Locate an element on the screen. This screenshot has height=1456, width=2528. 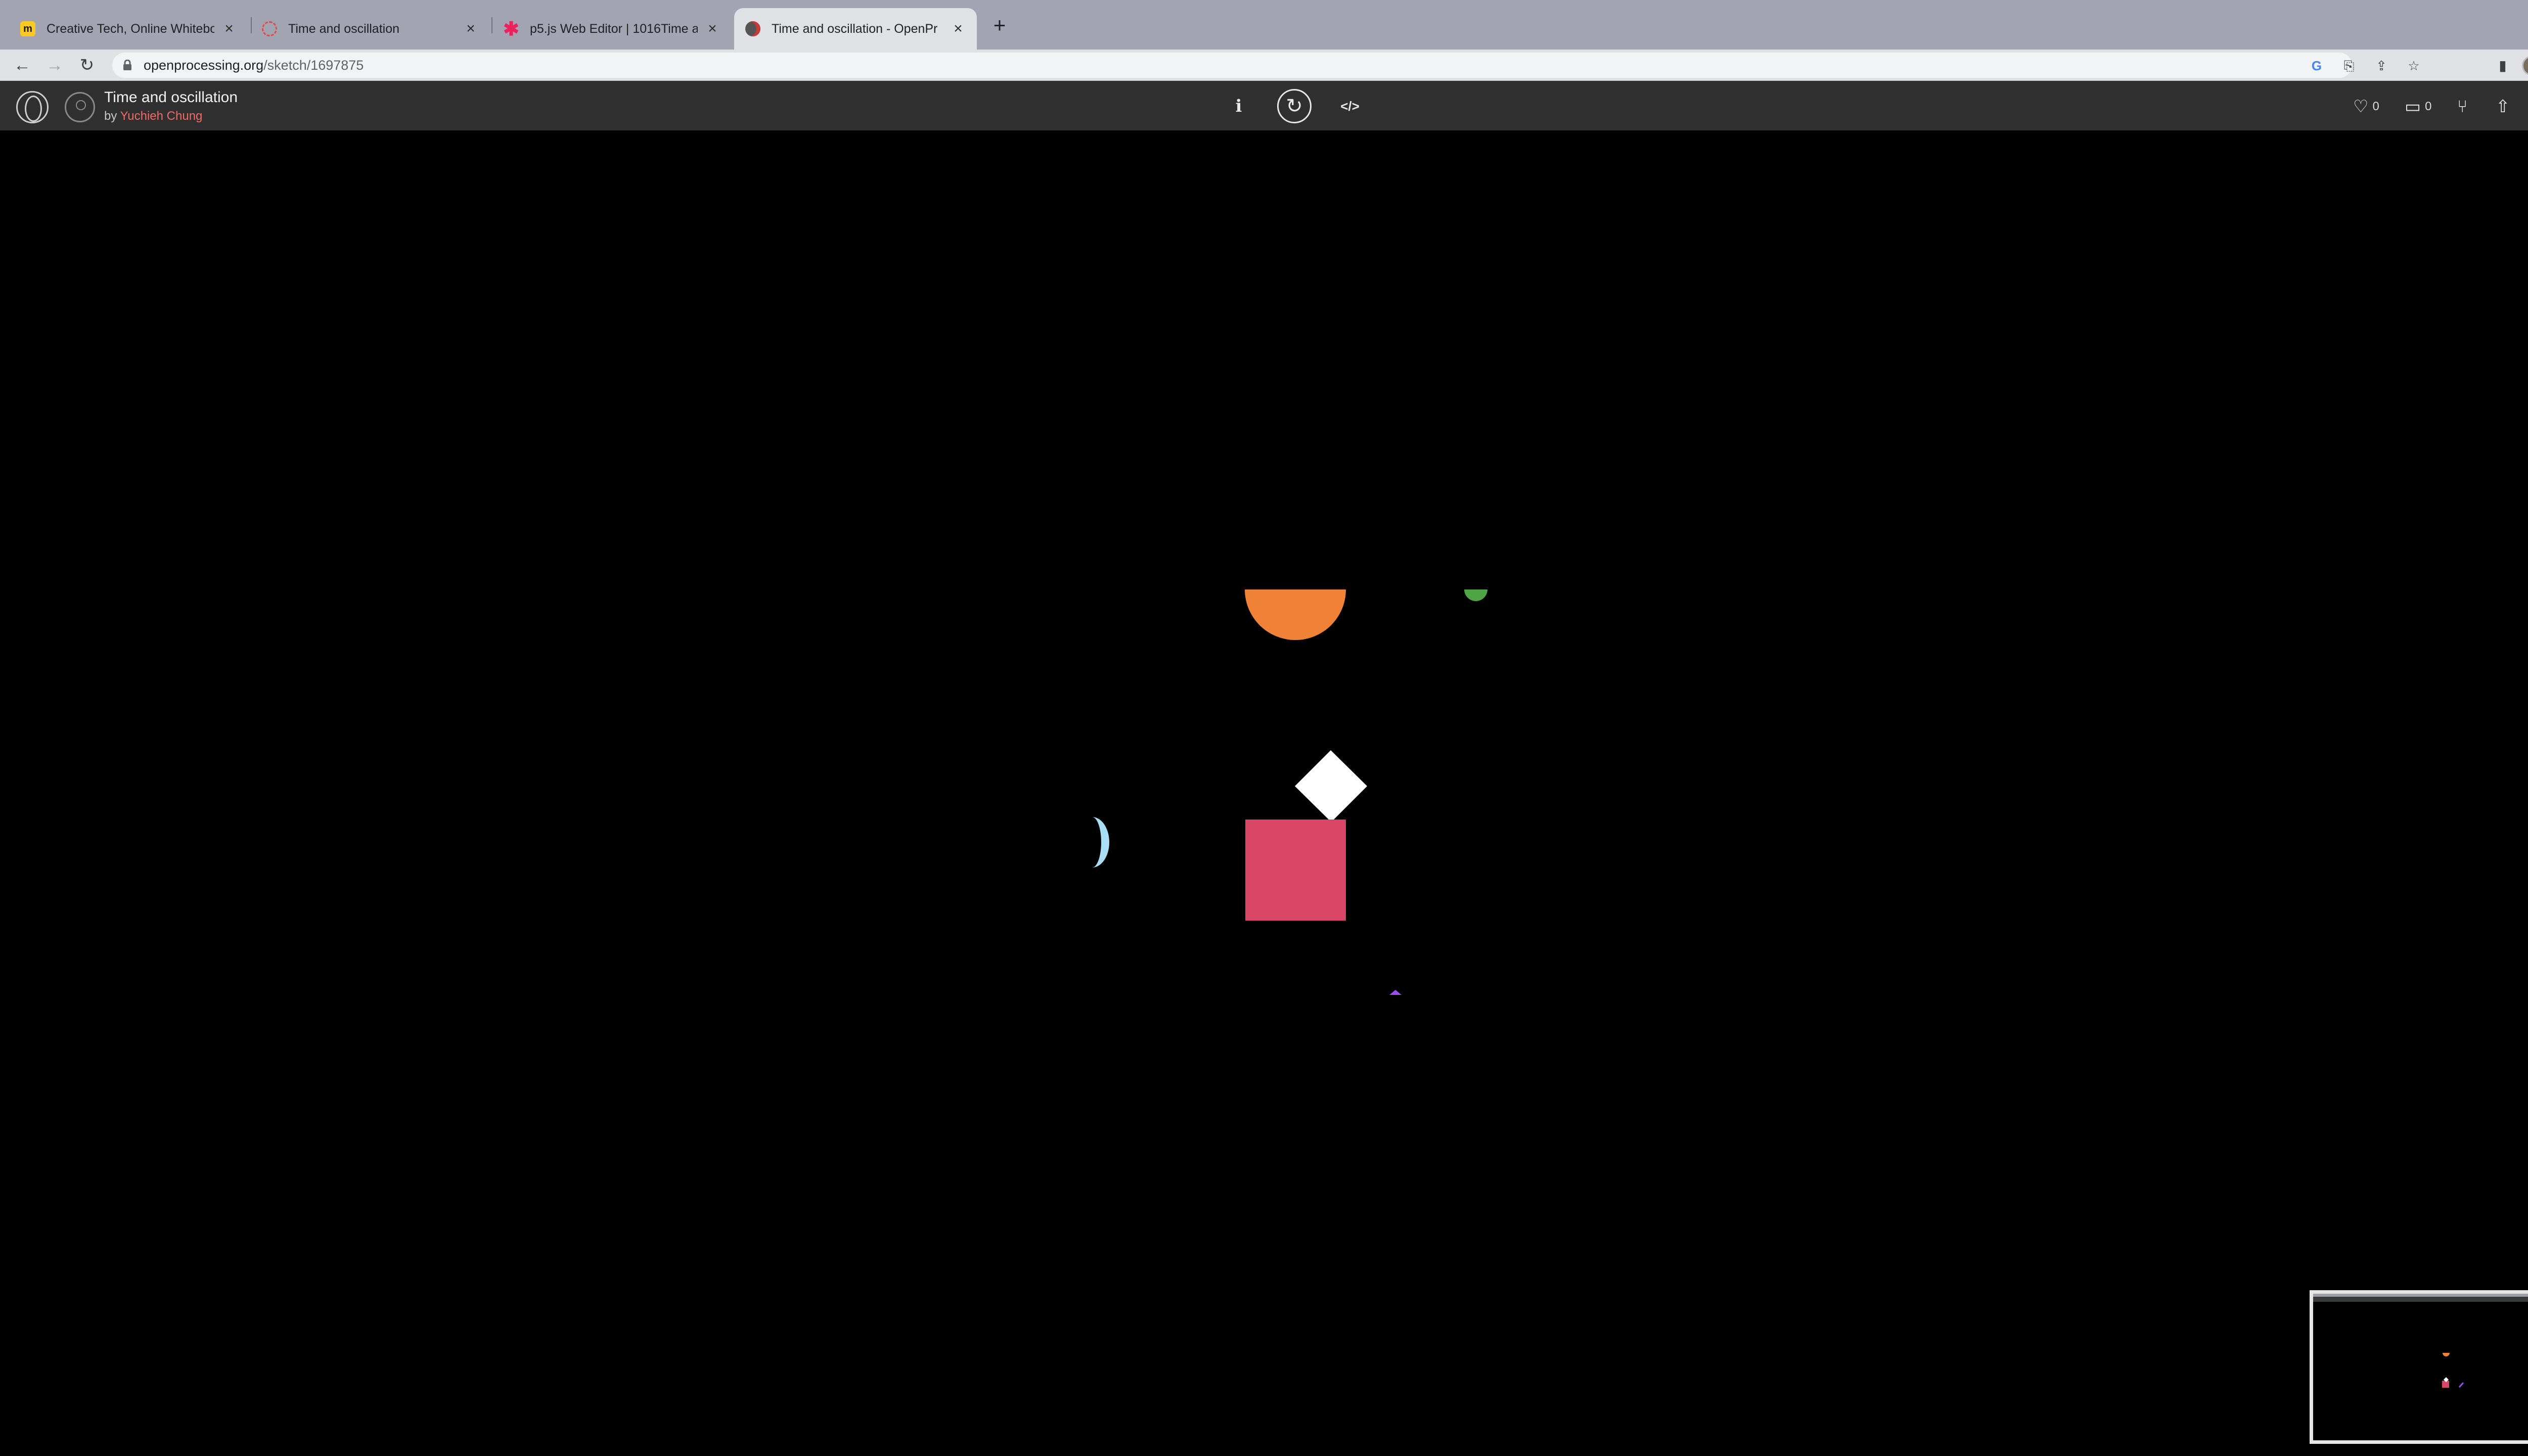
restart-button: ↻ is located at coordinates (1295, 106).